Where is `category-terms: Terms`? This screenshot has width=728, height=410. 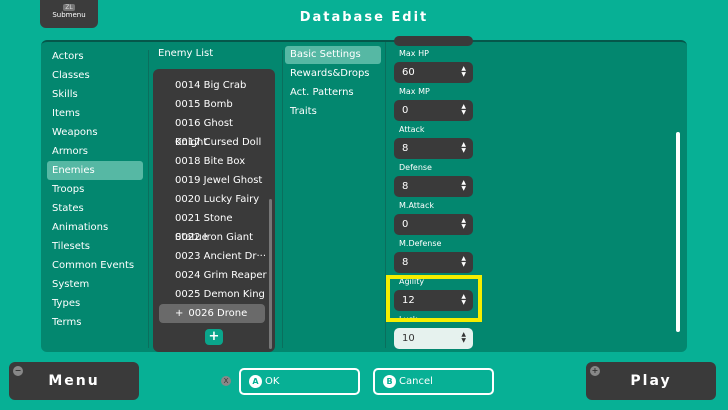 category-terms: Terms is located at coordinates (95, 322).